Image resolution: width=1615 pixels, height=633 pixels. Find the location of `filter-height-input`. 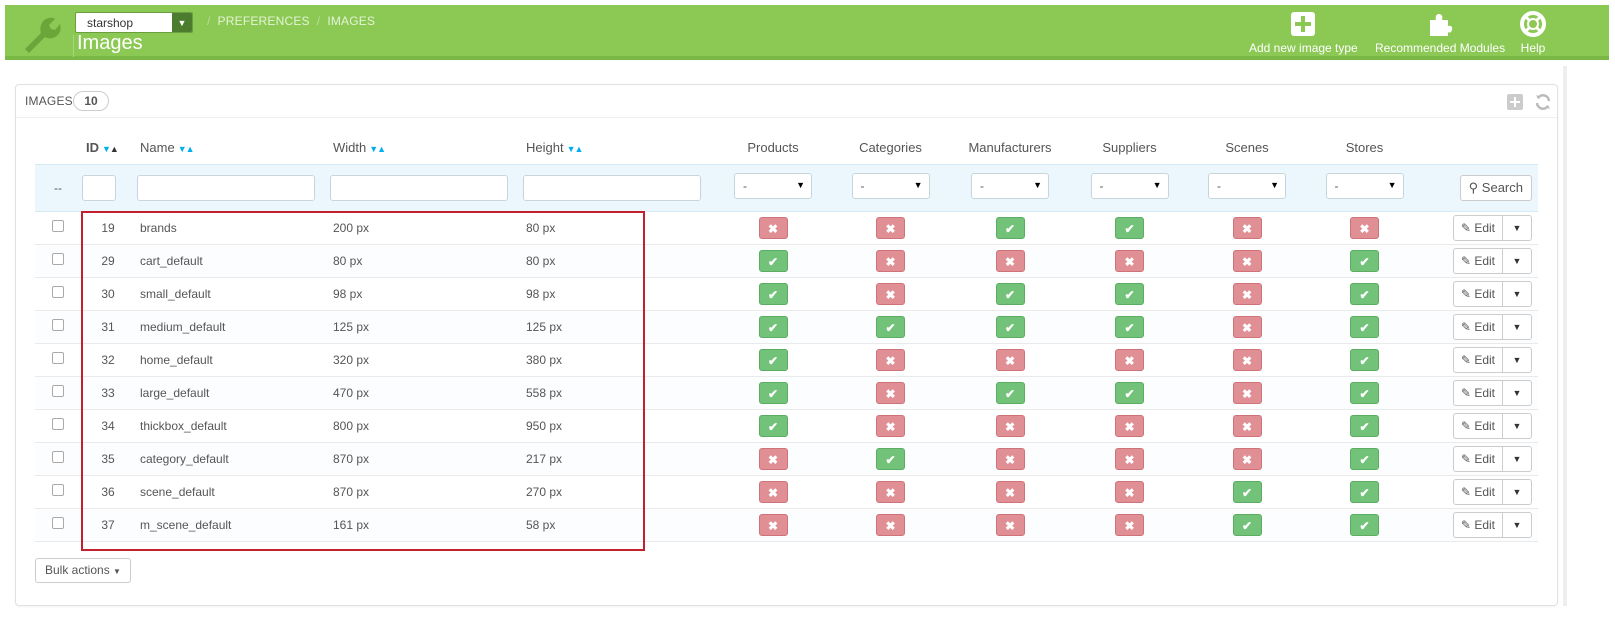

filter-height-input is located at coordinates (612, 187).